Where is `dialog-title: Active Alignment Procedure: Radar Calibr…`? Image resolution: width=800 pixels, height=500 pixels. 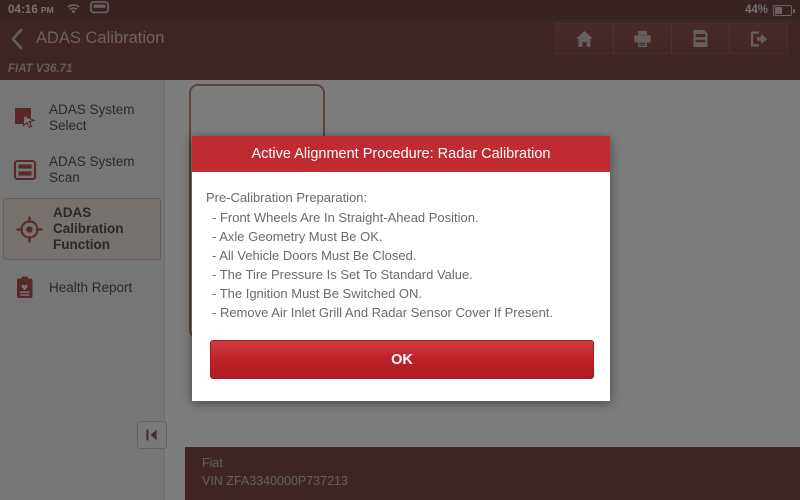 dialog-title: Active Alignment Procedure: Radar Calibr… is located at coordinates (401, 154).